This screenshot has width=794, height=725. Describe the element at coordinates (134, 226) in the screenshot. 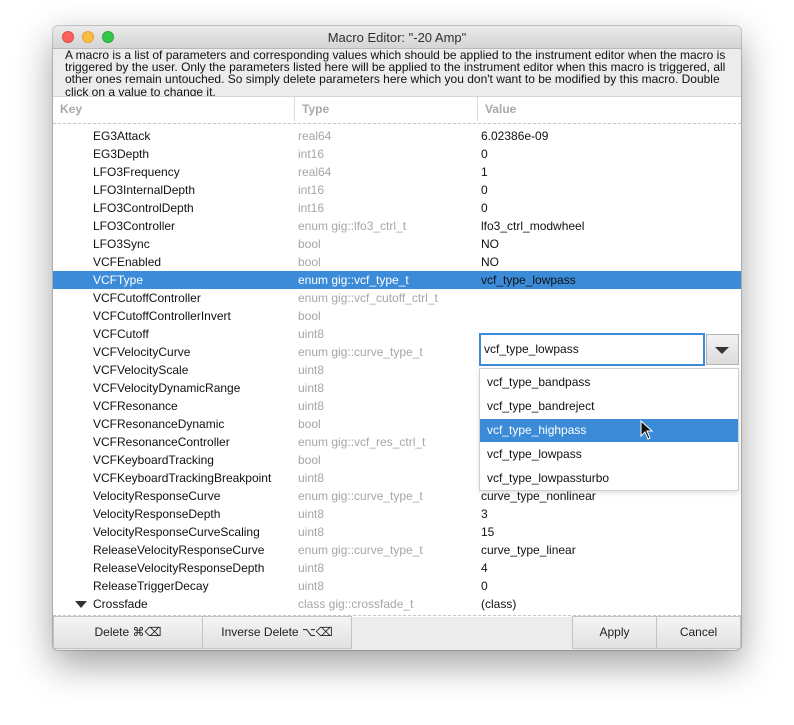

I see `row-key: LFO3Controller` at that location.